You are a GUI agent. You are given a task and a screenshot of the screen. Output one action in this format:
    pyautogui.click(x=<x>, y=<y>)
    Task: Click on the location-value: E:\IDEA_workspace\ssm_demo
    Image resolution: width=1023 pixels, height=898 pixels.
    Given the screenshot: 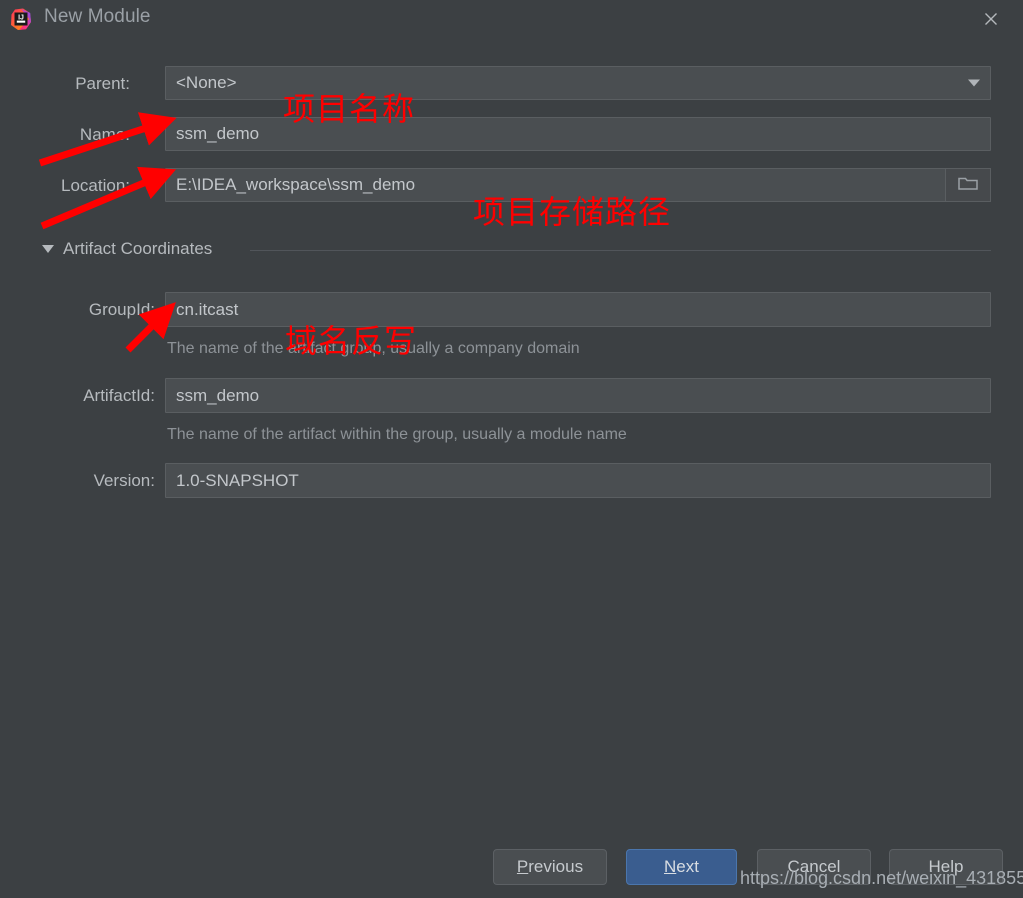 What is the action you would take?
    pyautogui.click(x=296, y=184)
    